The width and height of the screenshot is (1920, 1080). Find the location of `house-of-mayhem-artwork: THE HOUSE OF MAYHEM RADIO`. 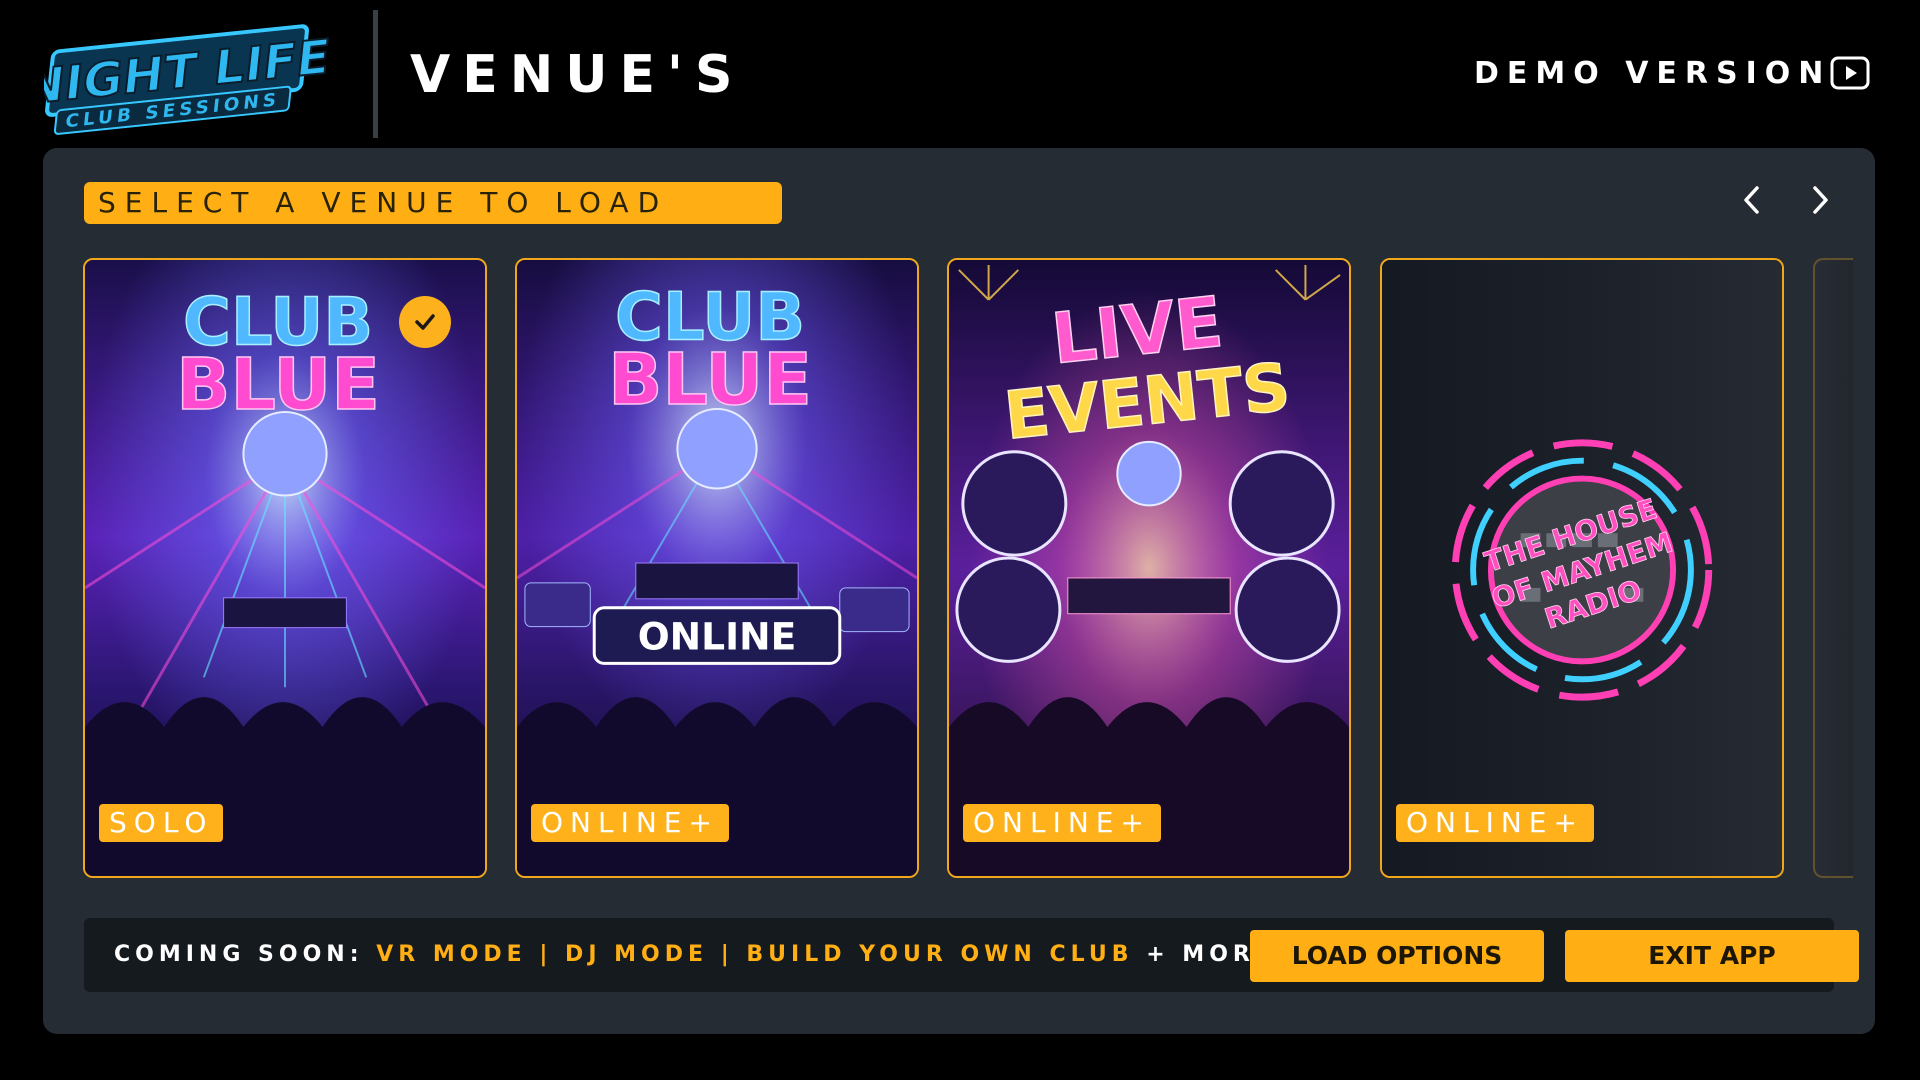

house-of-mayhem-artwork: THE HOUSE OF MAYHEM RADIO is located at coordinates (1582, 568).